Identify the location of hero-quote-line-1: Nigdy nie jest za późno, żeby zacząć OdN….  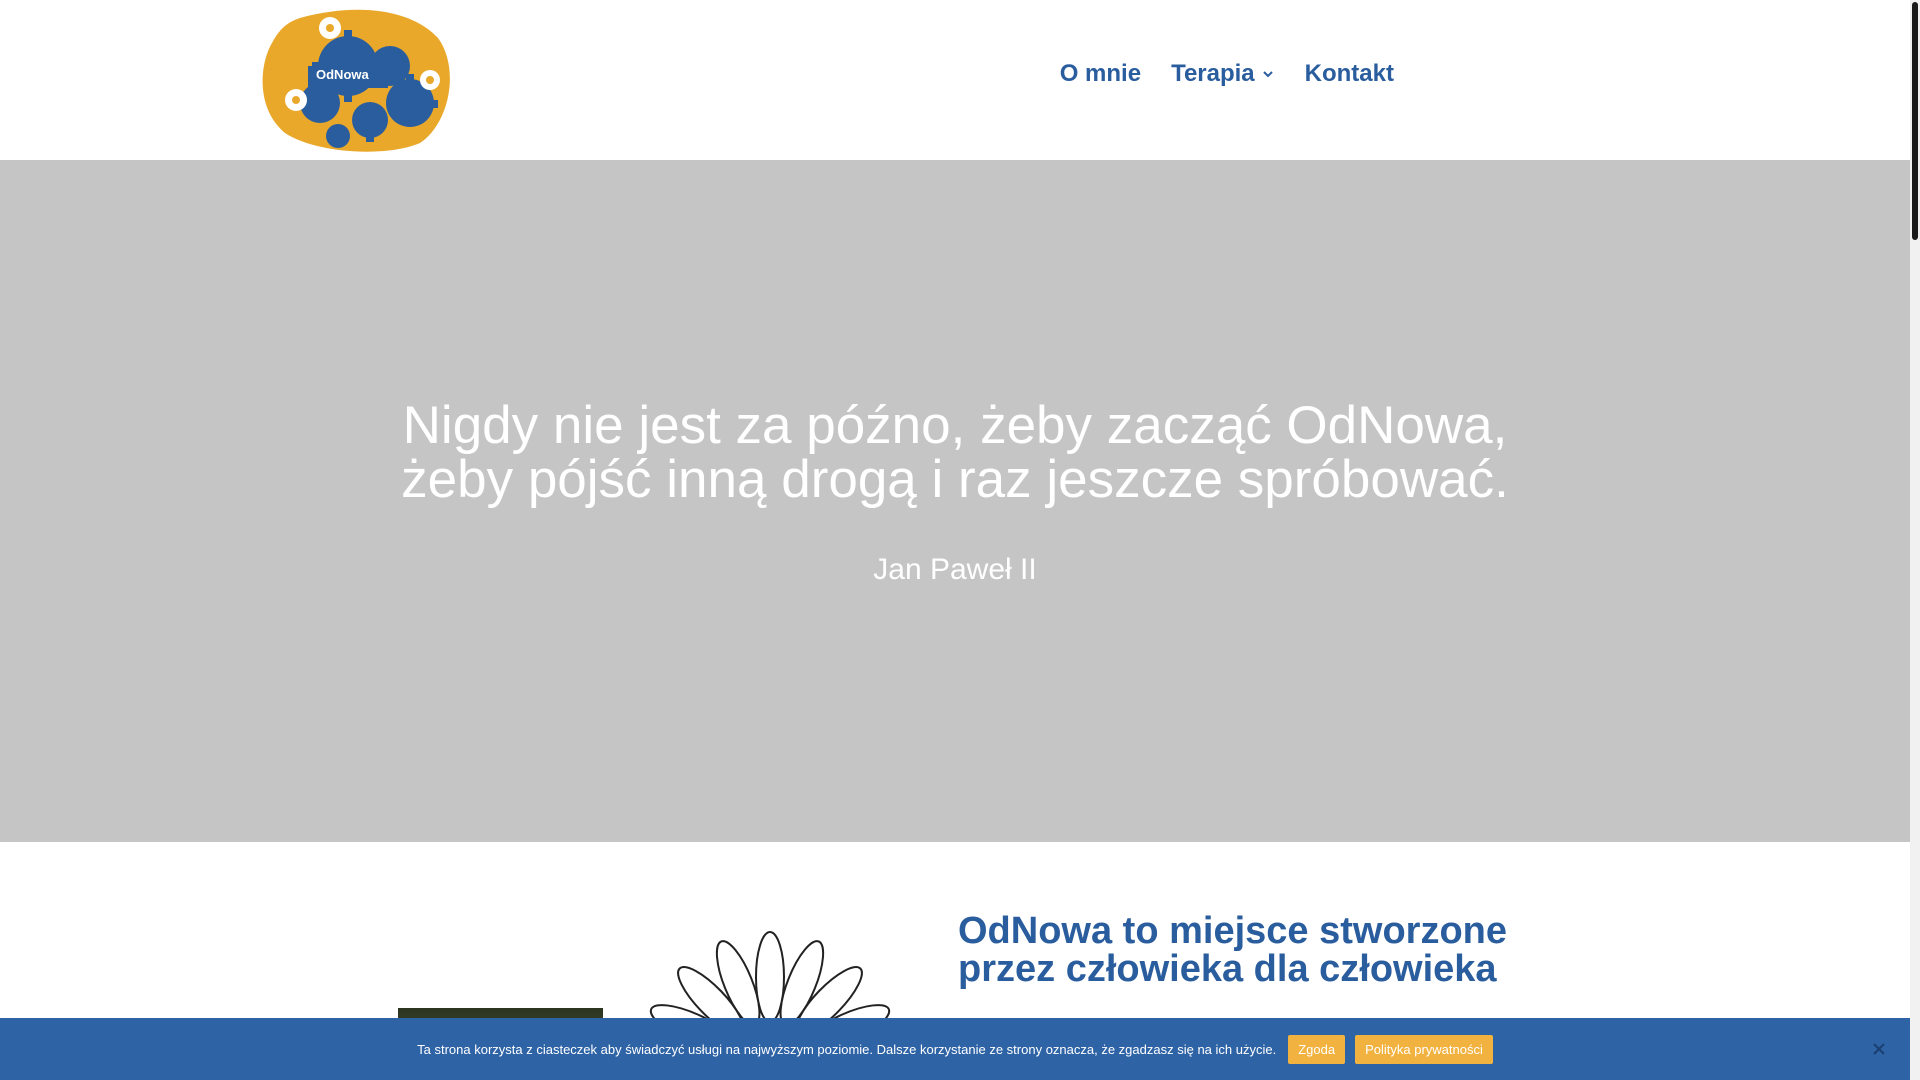
(955, 425).